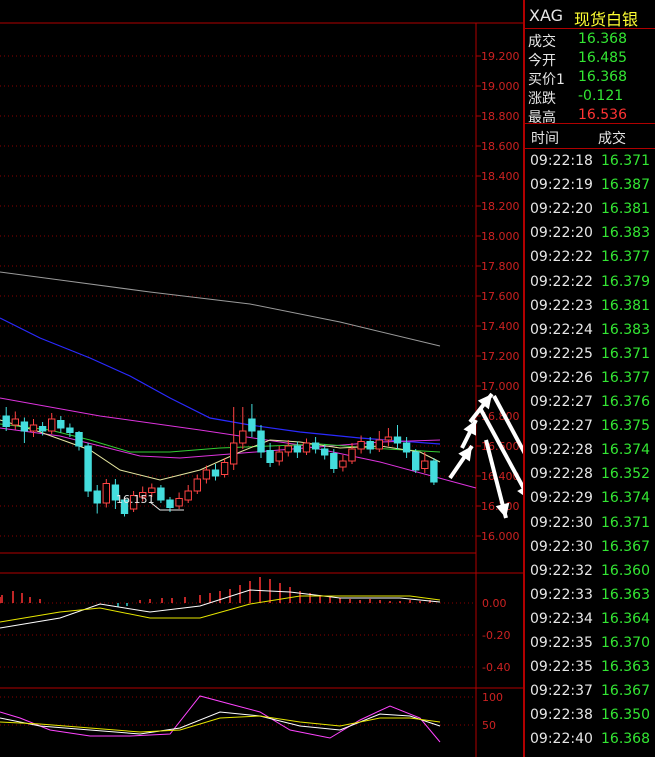  Describe the element at coordinates (542, 99) in the screenshot. I see `quote-label: 涨跌` at that location.